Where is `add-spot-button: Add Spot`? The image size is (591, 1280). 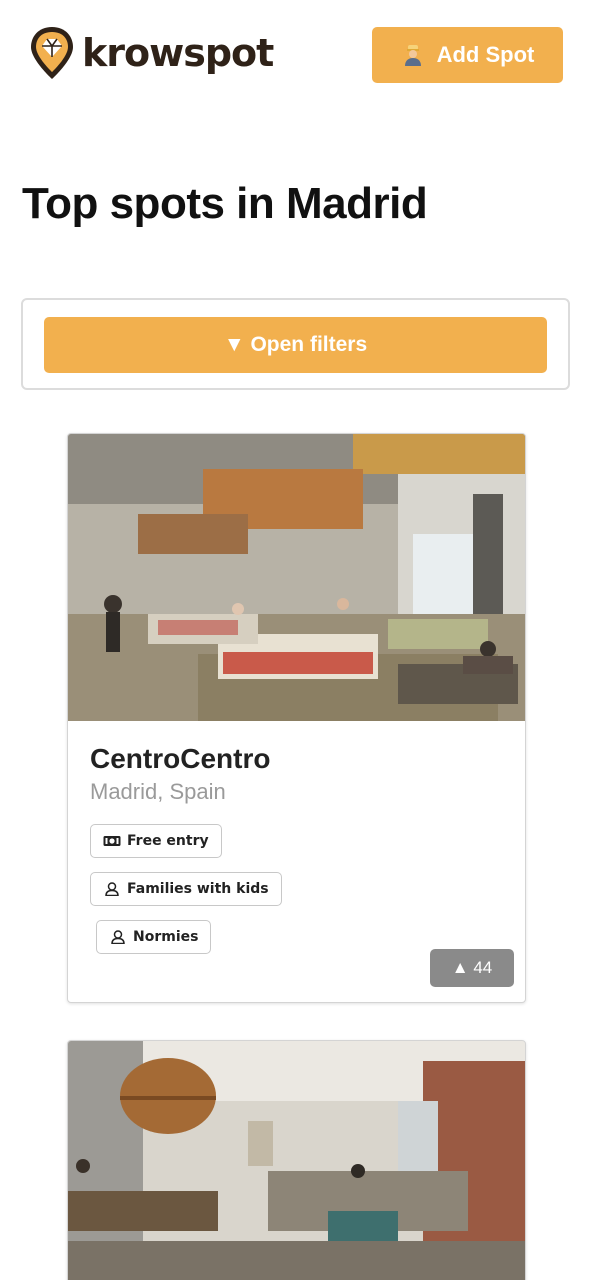
add-spot-button: Add Spot is located at coordinates (467, 55).